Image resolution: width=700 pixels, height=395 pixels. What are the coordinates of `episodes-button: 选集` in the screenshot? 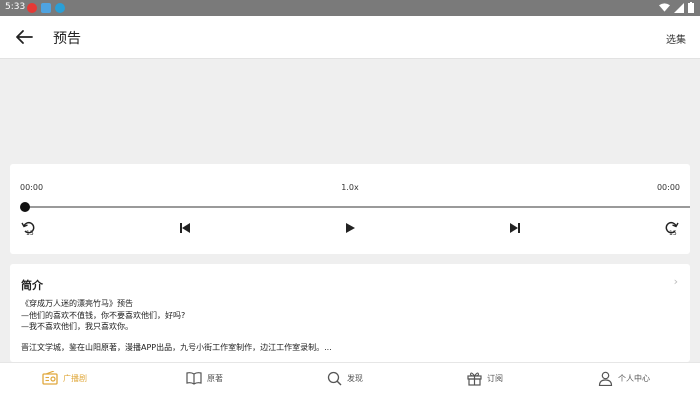 It's located at (676, 38).